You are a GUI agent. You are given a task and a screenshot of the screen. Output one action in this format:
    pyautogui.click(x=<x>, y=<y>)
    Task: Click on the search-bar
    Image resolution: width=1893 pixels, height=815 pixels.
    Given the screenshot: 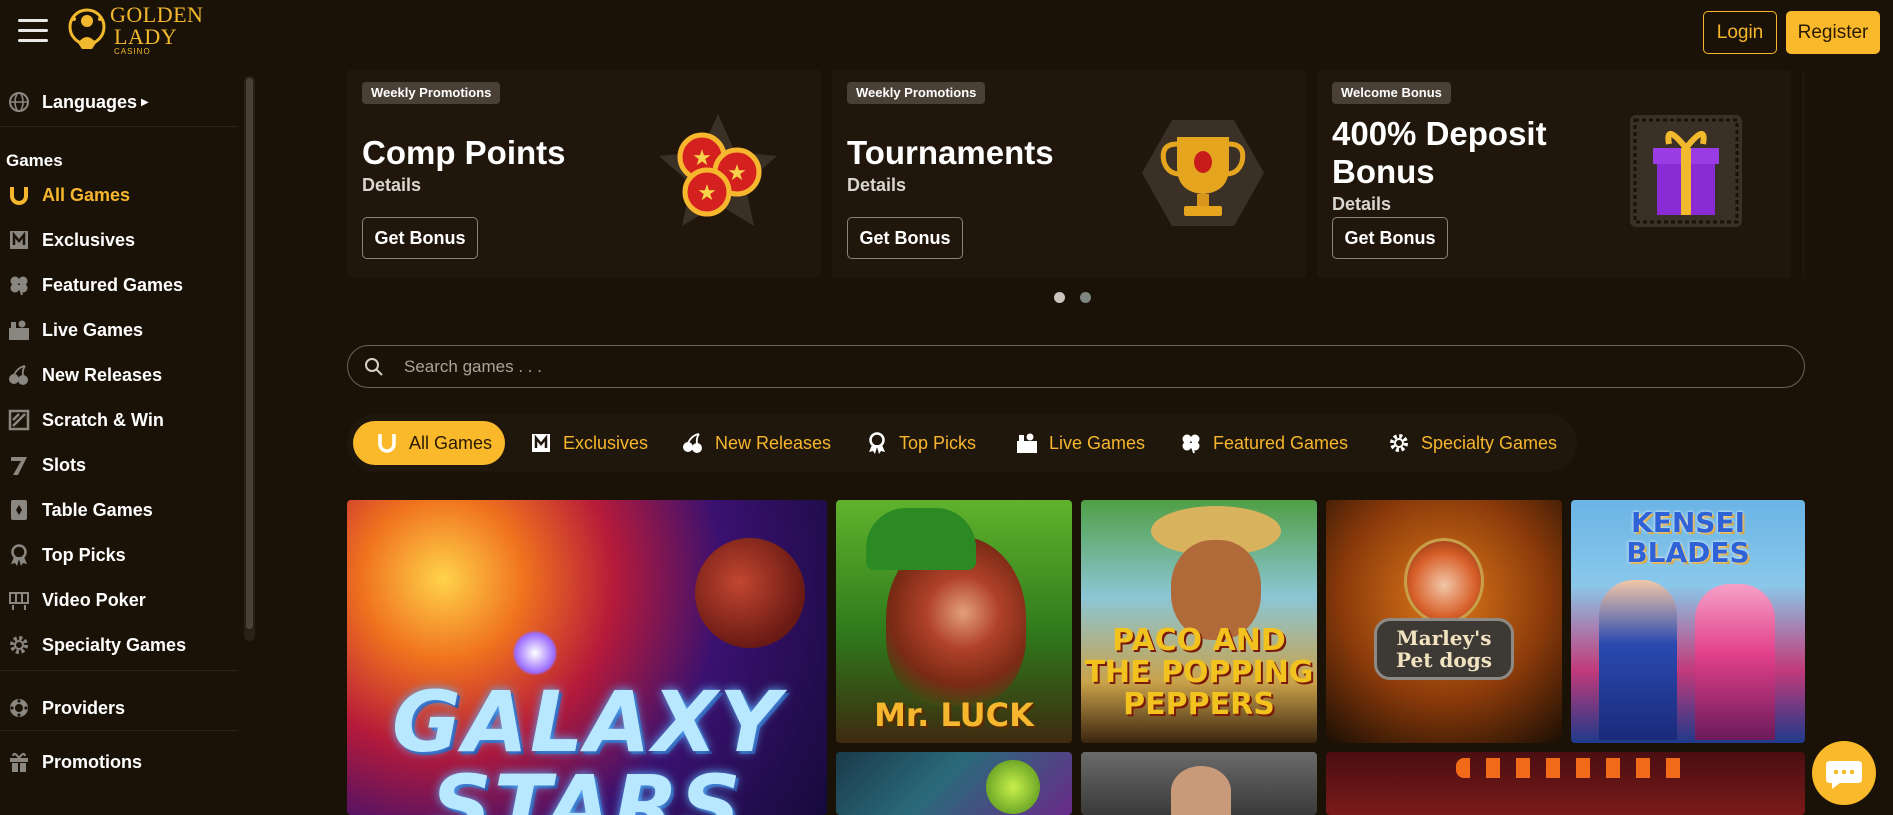 What is the action you would take?
    pyautogui.click(x=1076, y=366)
    